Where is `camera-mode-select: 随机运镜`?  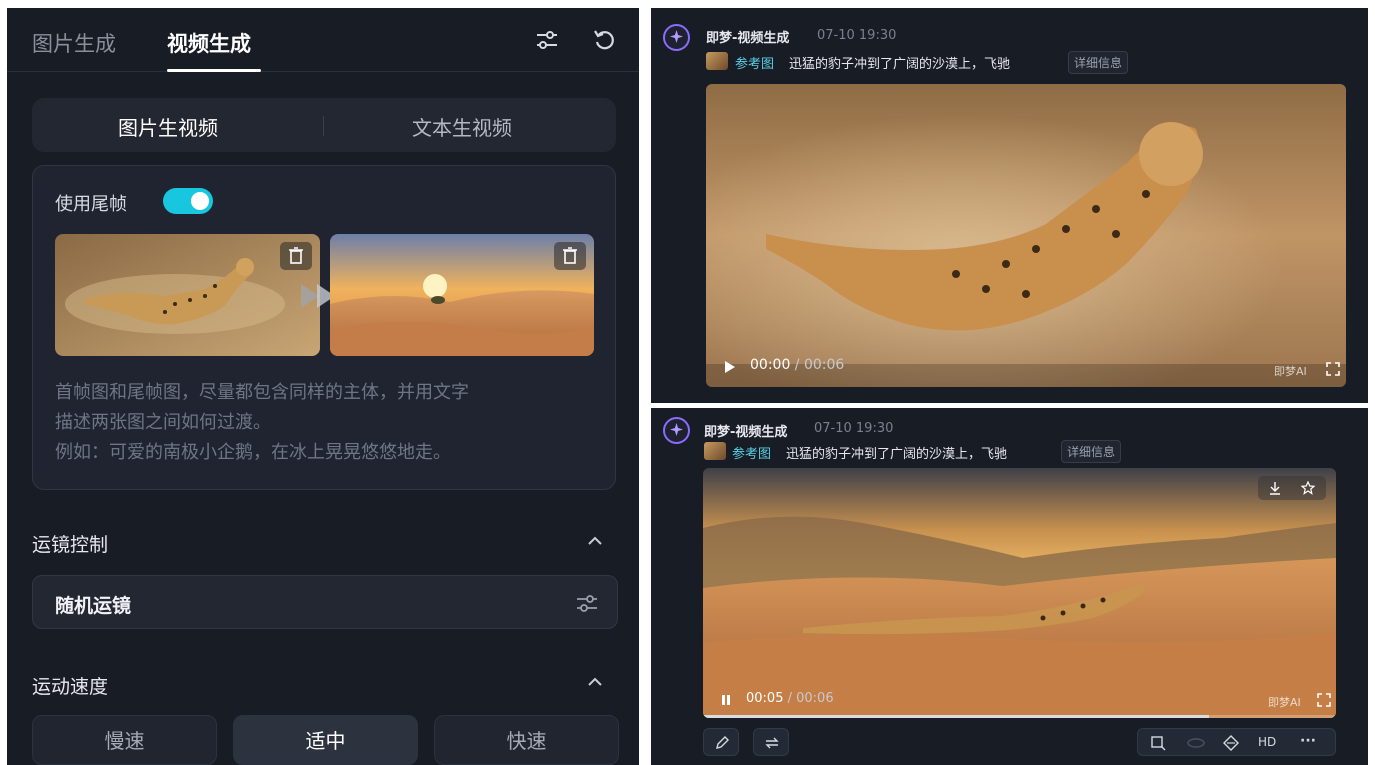 camera-mode-select: 随机运镜 is located at coordinates (325, 602).